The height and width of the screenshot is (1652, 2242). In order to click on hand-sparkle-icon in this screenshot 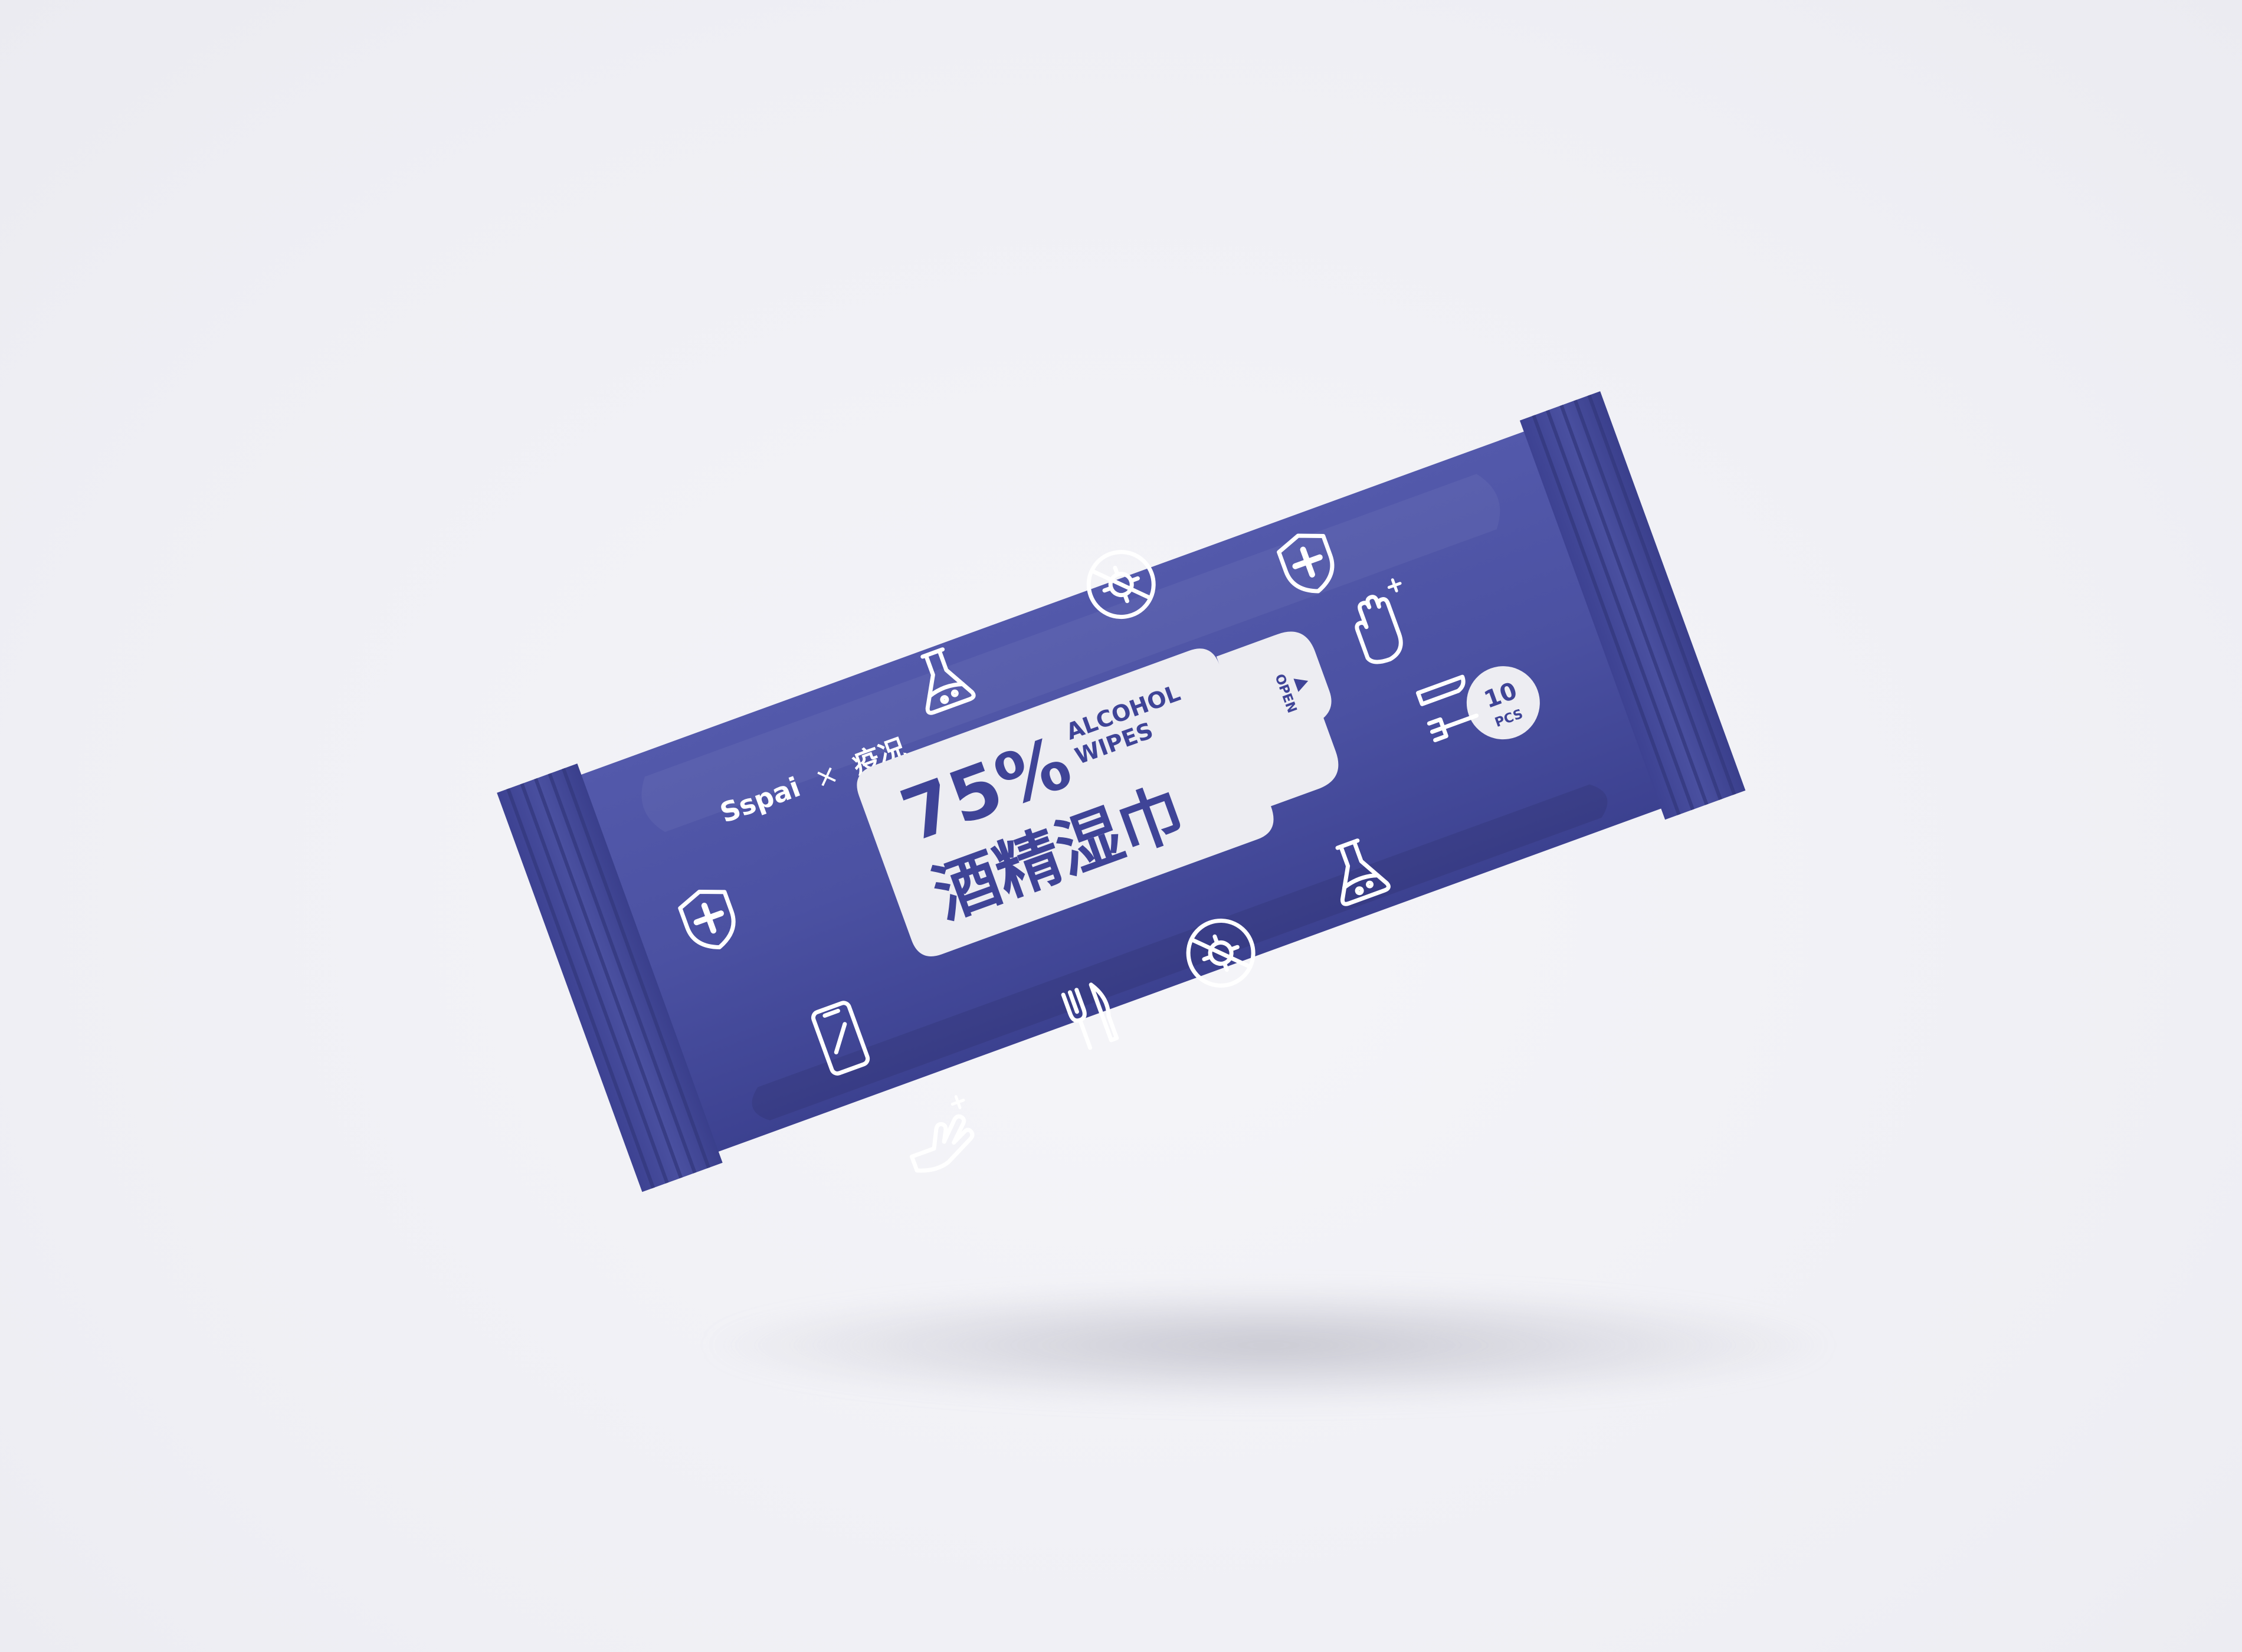, I will do `click(942, 1134)`.